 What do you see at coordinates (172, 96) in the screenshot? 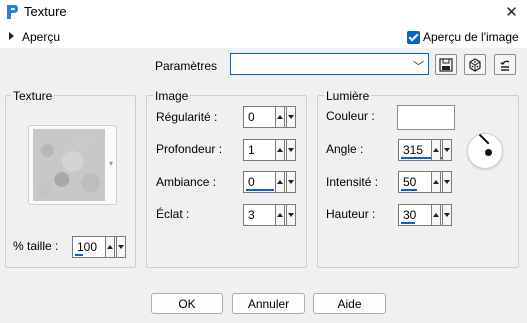
I see `image-group-title: Image` at bounding box center [172, 96].